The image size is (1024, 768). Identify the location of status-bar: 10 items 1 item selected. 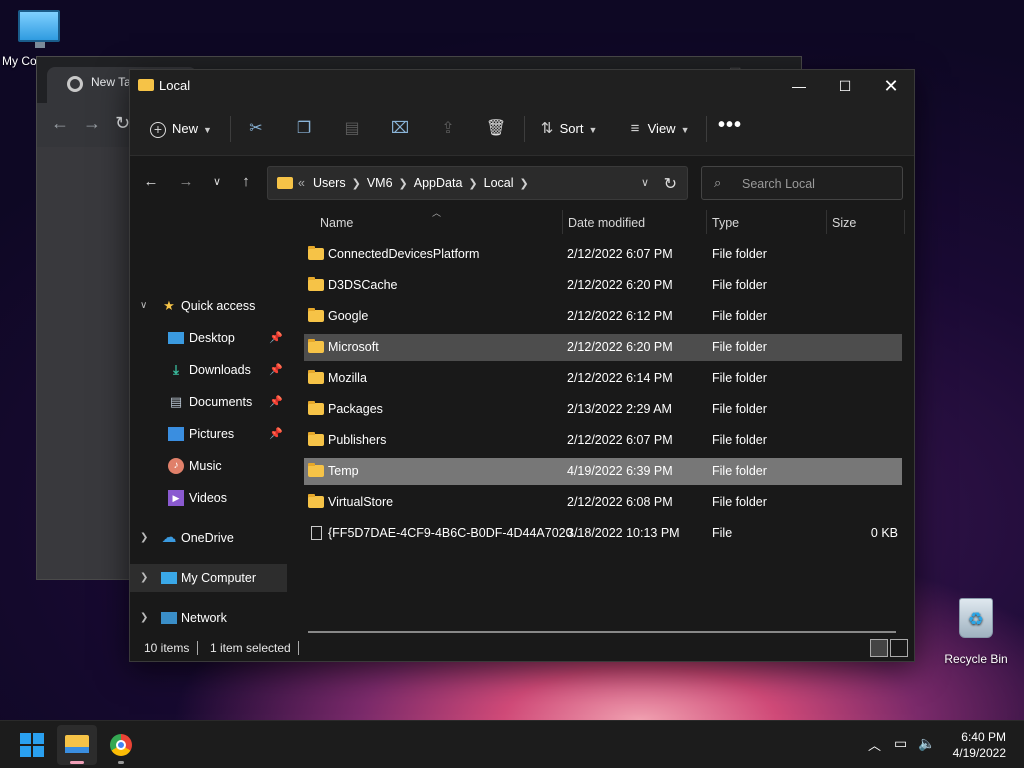
(522, 648).